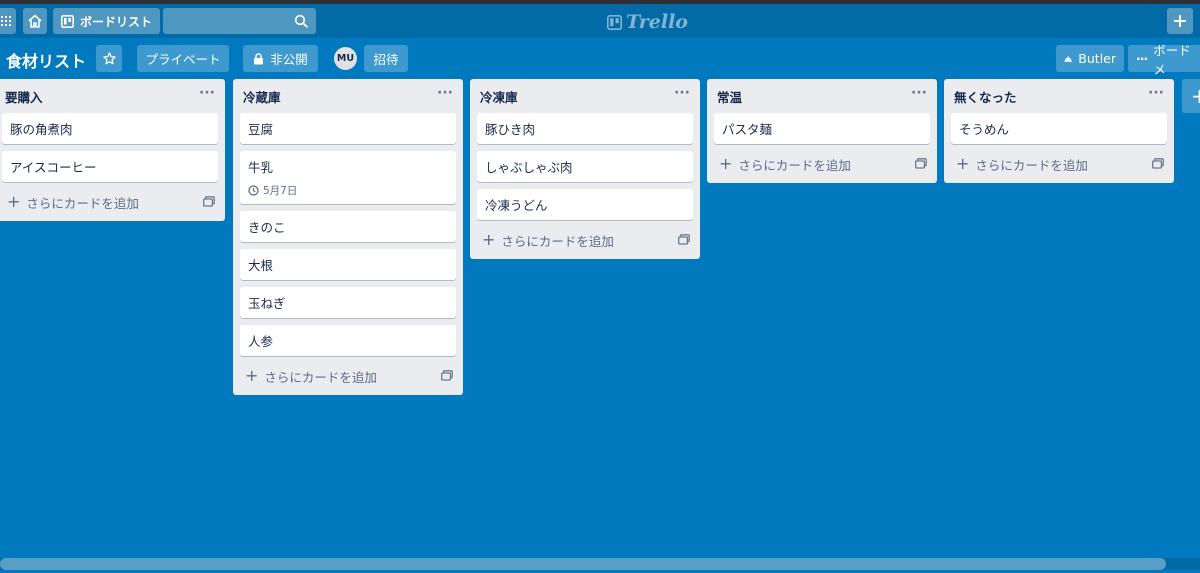 The width and height of the screenshot is (1200, 573). What do you see at coordinates (280, 191) in the screenshot?
I see `due-date-text: 5月7日` at bounding box center [280, 191].